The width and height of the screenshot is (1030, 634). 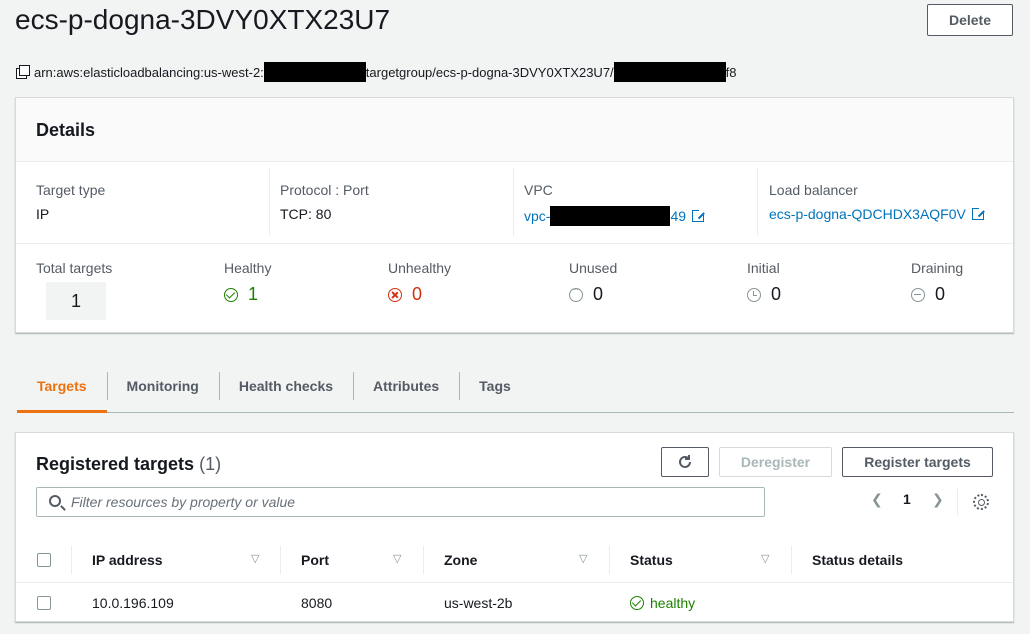 I want to click on count-unused: Unused 0, so click(x=593, y=282).